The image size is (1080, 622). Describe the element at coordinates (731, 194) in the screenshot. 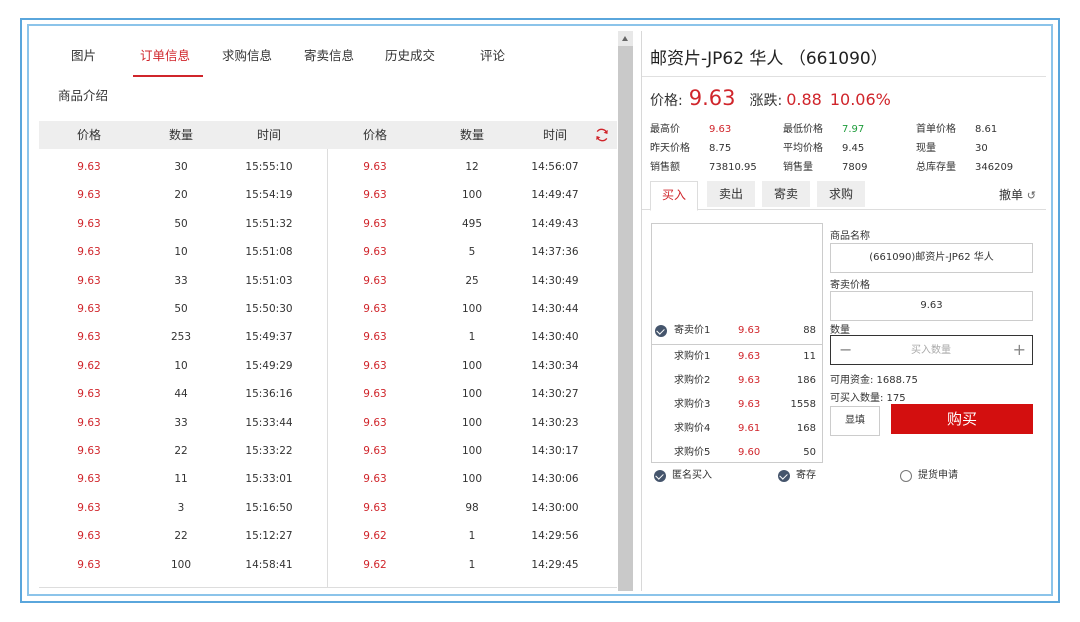

I see `tab-sell: 卖出` at that location.